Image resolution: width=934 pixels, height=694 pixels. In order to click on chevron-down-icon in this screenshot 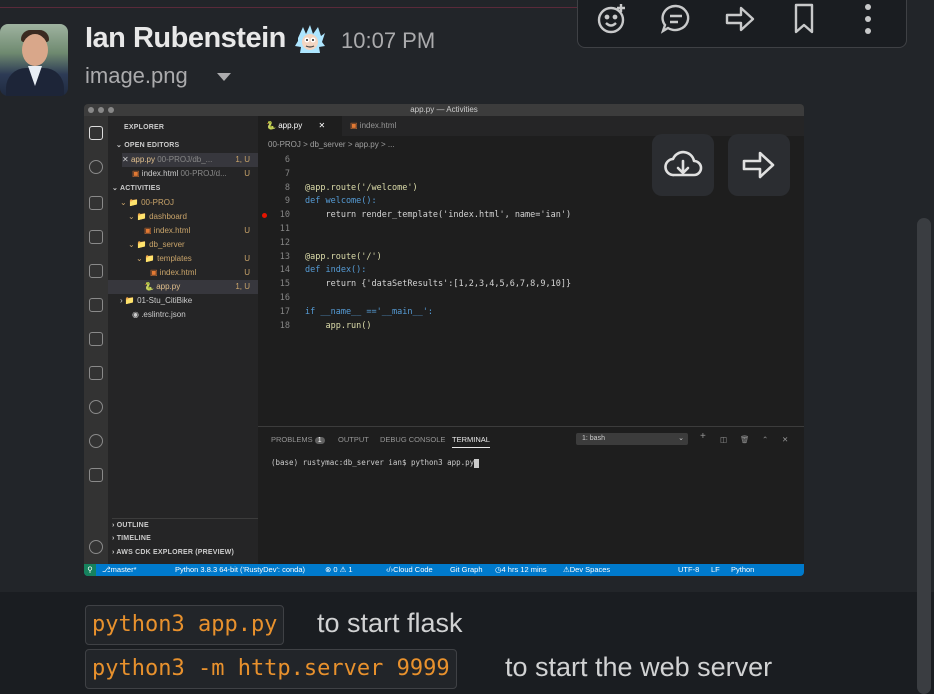, I will do `click(224, 77)`.